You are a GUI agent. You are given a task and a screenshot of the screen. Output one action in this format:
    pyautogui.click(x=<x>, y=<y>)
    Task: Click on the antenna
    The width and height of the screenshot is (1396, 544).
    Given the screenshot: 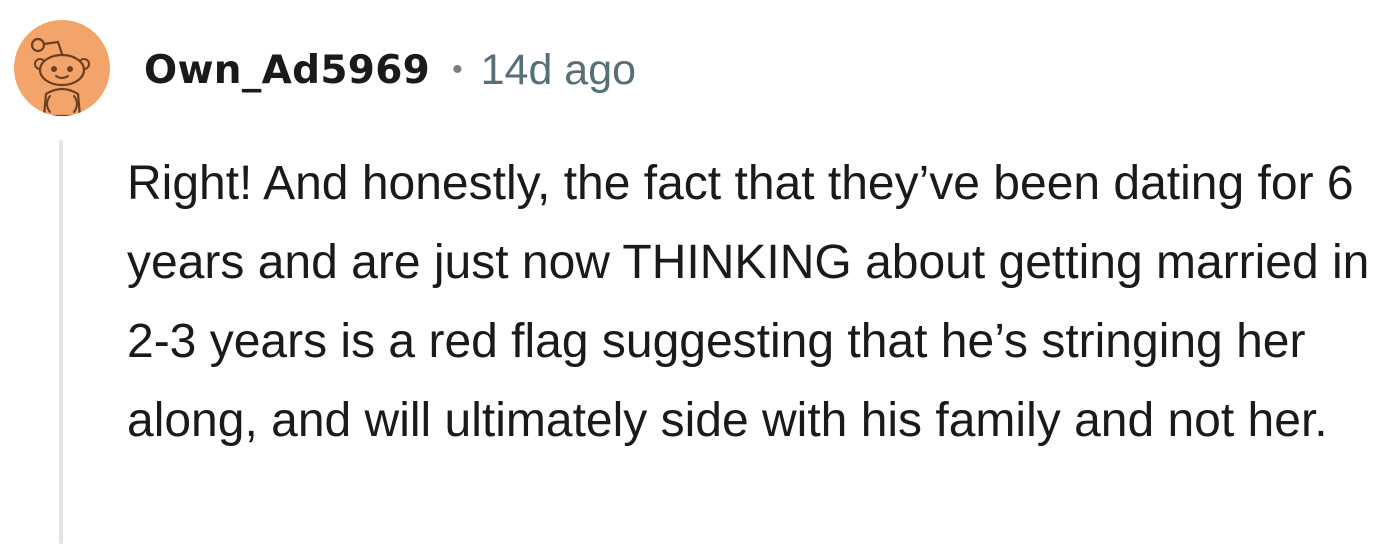 What is the action you would take?
    pyautogui.click(x=53, y=48)
    